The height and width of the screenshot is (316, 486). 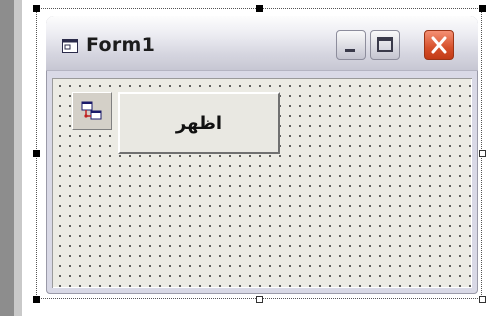 What do you see at coordinates (482, 153) in the screenshot?
I see `resize-handle-middle-right` at bounding box center [482, 153].